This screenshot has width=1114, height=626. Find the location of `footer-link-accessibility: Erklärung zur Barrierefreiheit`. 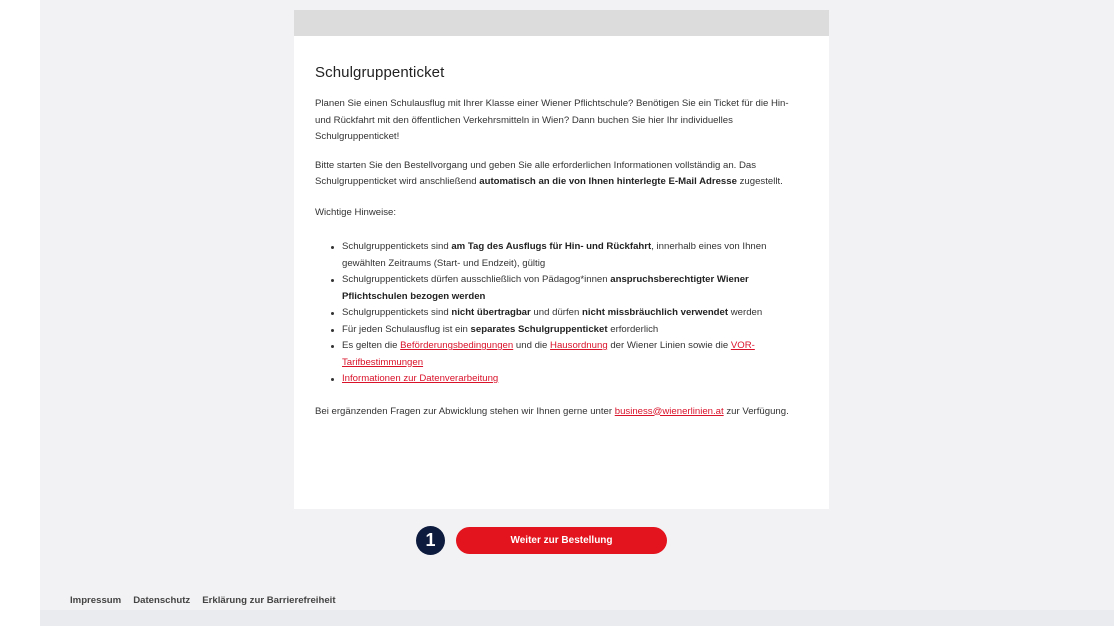

footer-link-accessibility: Erklärung zur Barrierefreiheit is located at coordinates (268, 600).